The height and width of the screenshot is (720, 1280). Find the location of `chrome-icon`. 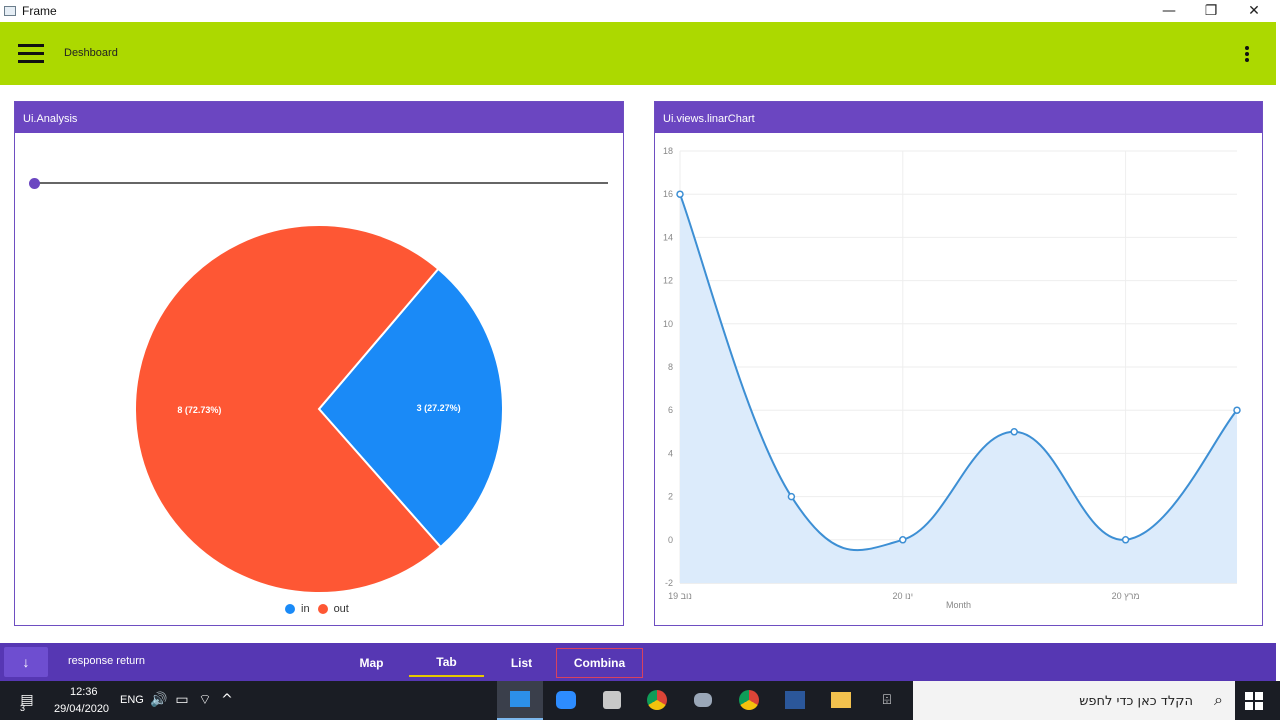

chrome-icon is located at coordinates (657, 700).